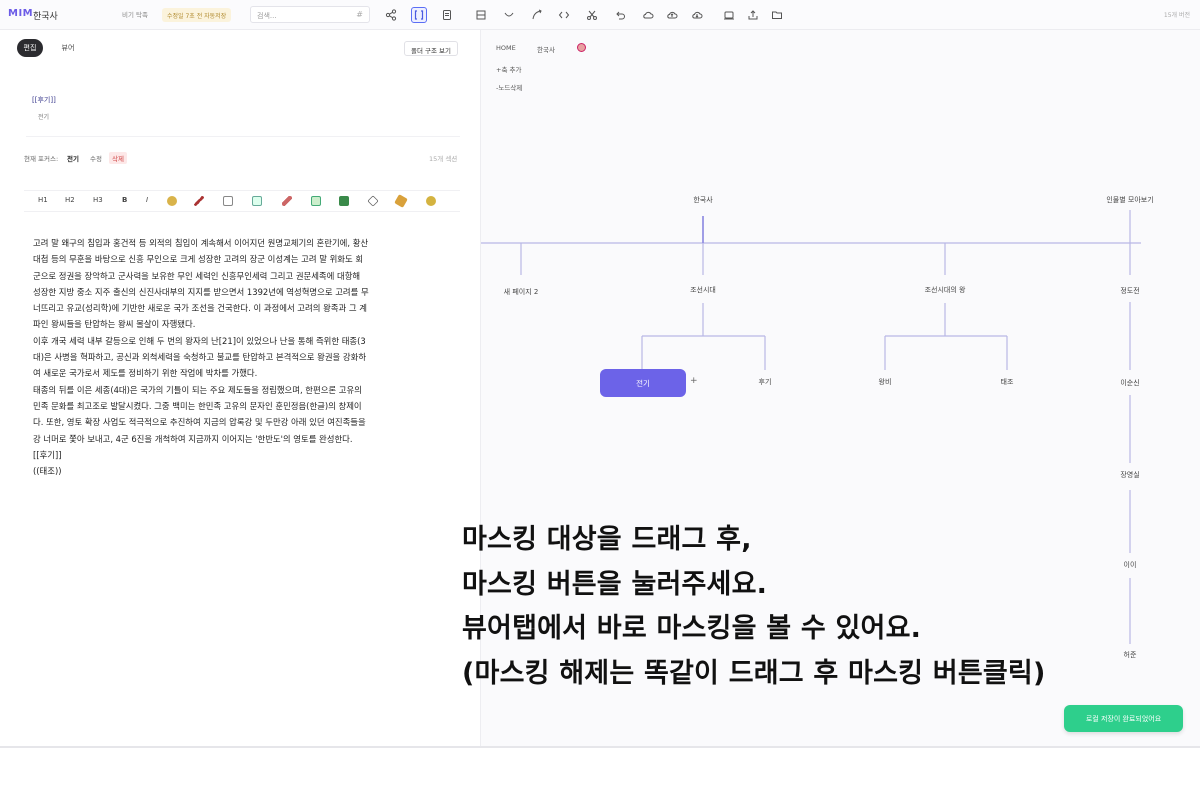 Image resolution: width=1200 pixels, height=800 pixels. What do you see at coordinates (1123, 718) in the screenshot?
I see `save-toast: 로컬 저장이 완료되었어요` at bounding box center [1123, 718].